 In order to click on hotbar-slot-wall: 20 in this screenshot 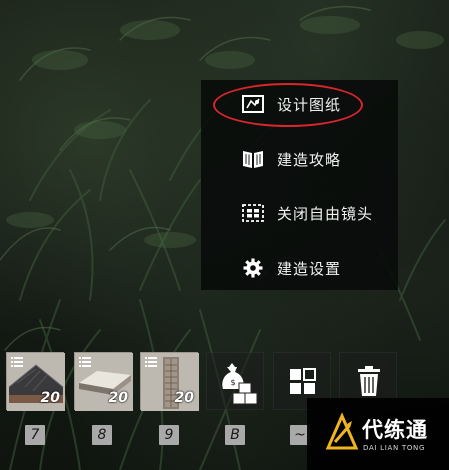, I will do `click(169, 381)`.